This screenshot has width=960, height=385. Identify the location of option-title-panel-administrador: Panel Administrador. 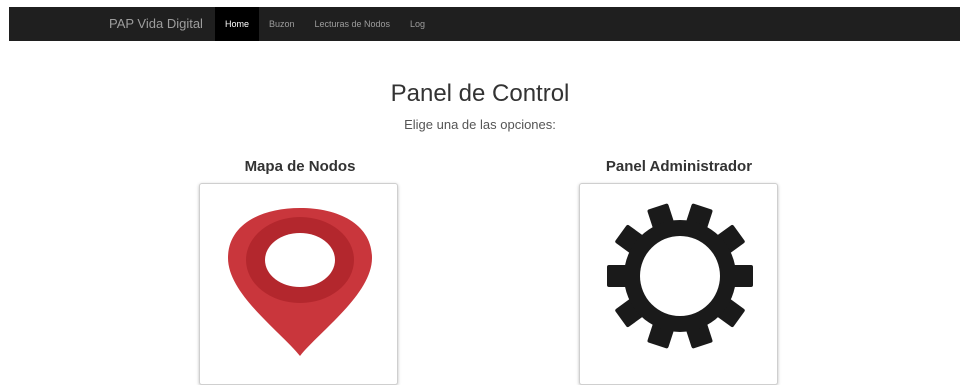
(679, 166).